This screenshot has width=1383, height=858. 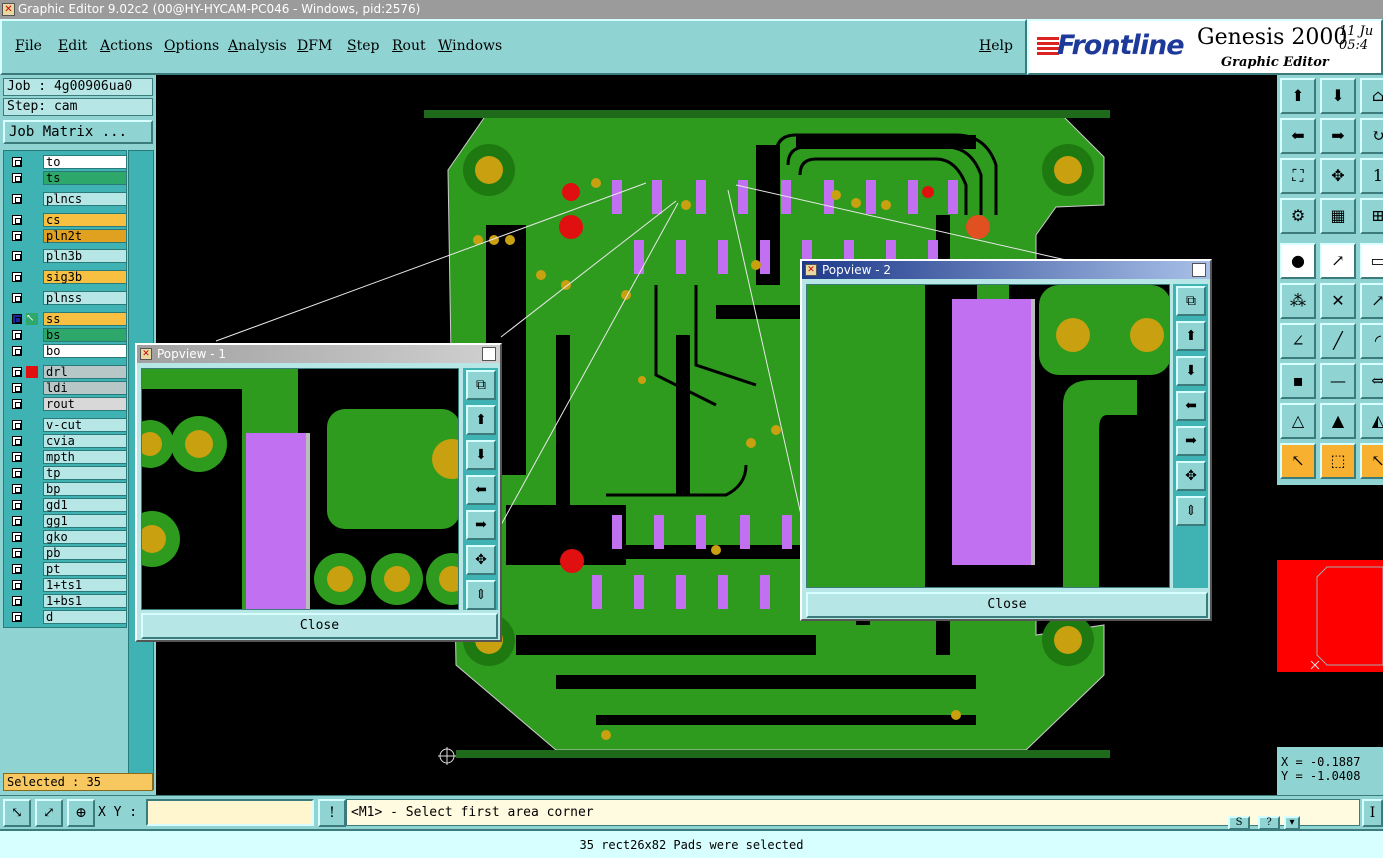 I want to click on home-icon: ⌂, so click(x=1371, y=96).